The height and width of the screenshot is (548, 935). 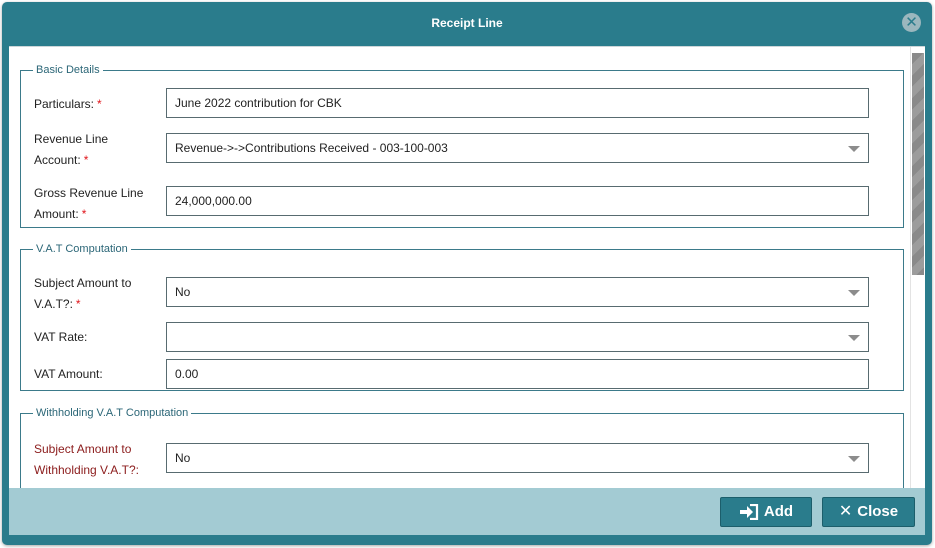 What do you see at coordinates (61, 337) in the screenshot?
I see `vat-rate-label: VAT Rate:` at bounding box center [61, 337].